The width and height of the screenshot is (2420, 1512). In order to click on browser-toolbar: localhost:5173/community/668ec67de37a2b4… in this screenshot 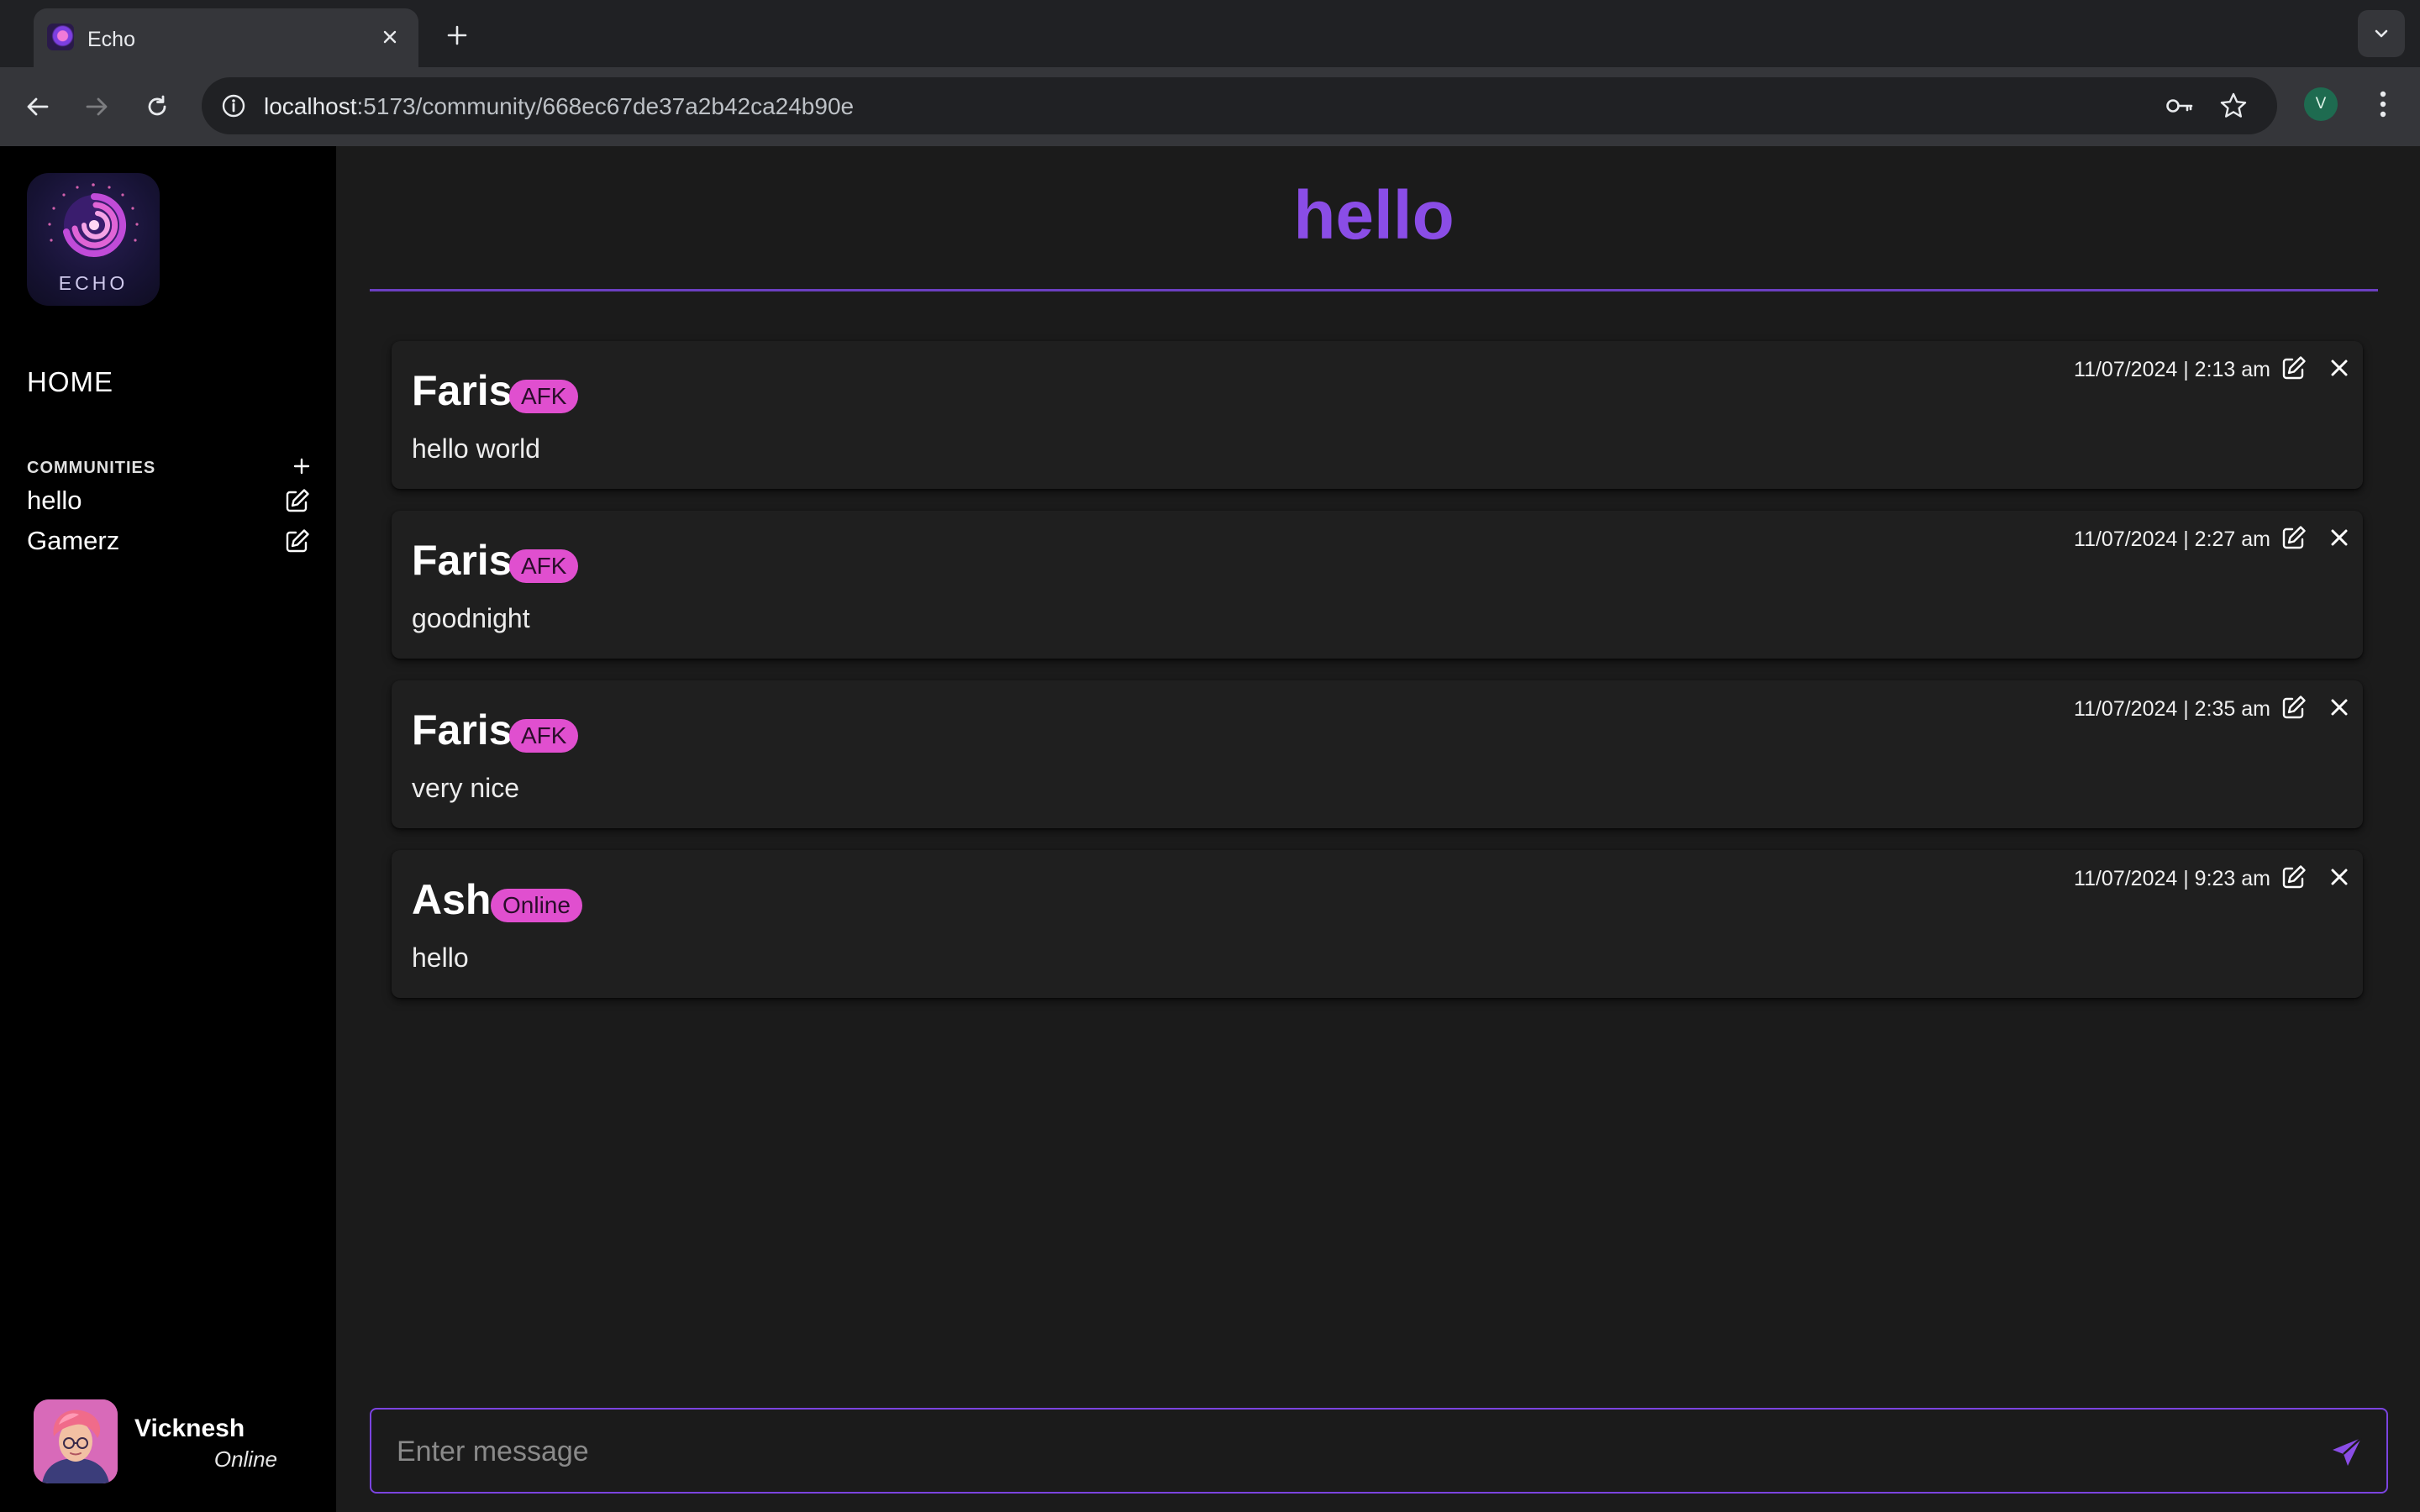, I will do `click(1210, 106)`.